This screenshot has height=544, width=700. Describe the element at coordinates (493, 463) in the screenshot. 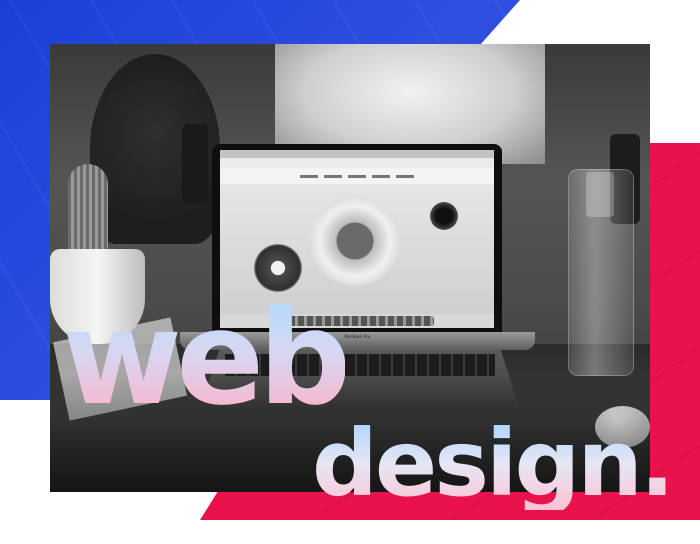

I see `headline-design: design.` at that location.